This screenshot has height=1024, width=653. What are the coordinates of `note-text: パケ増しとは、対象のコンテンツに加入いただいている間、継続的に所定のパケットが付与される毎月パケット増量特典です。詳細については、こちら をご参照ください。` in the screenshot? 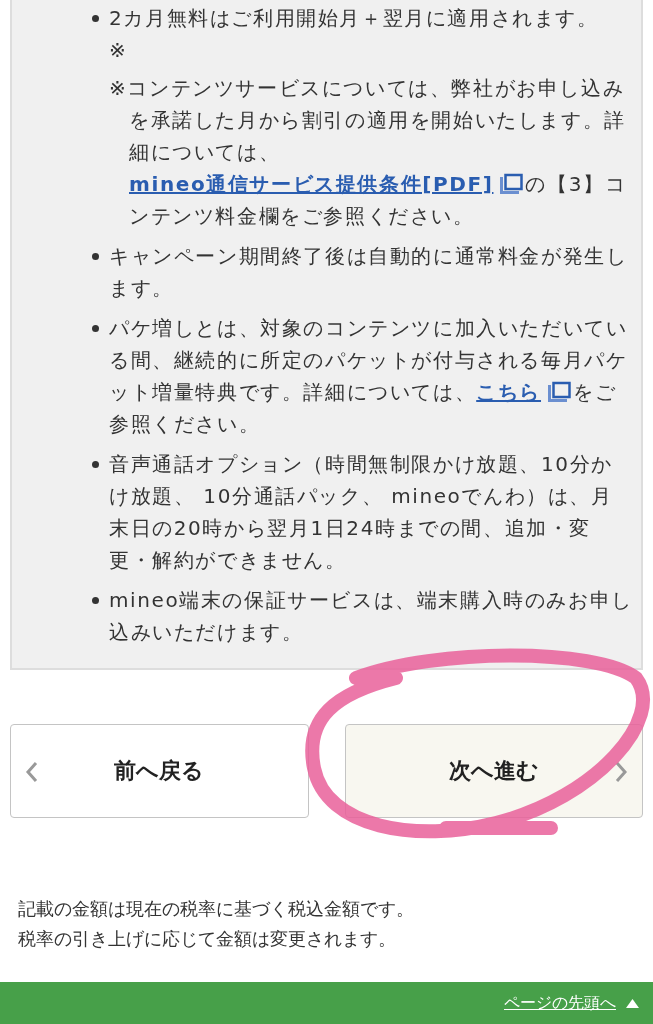 It's located at (369, 376).